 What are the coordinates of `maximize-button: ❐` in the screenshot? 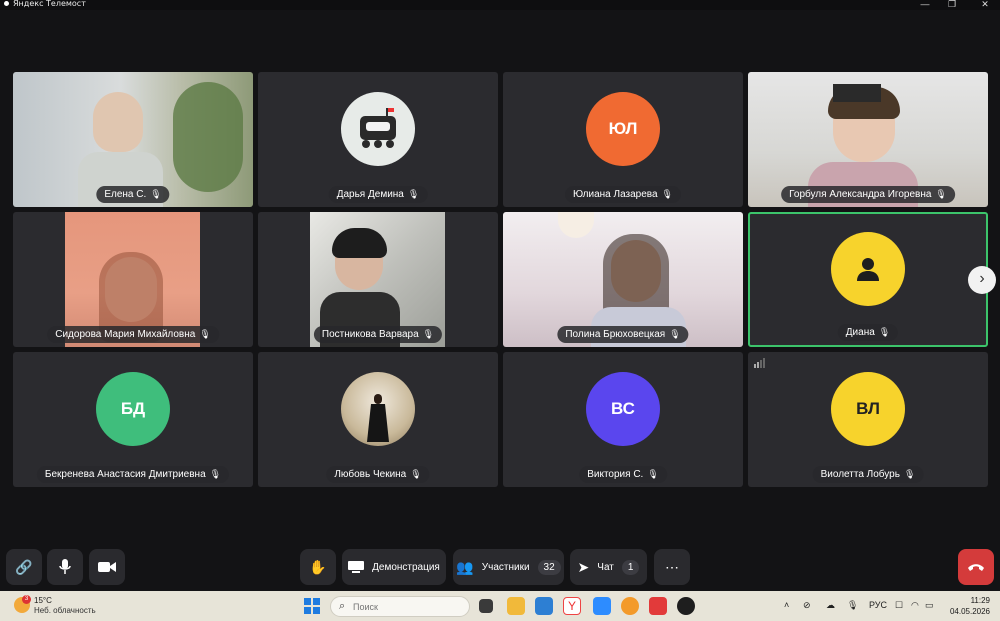 It's located at (952, 5).